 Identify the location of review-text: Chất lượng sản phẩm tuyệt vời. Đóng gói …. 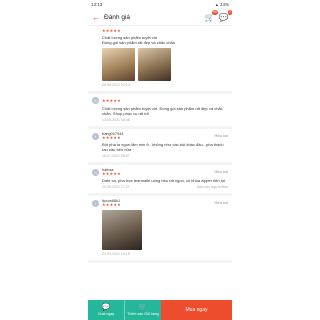
(162, 111).